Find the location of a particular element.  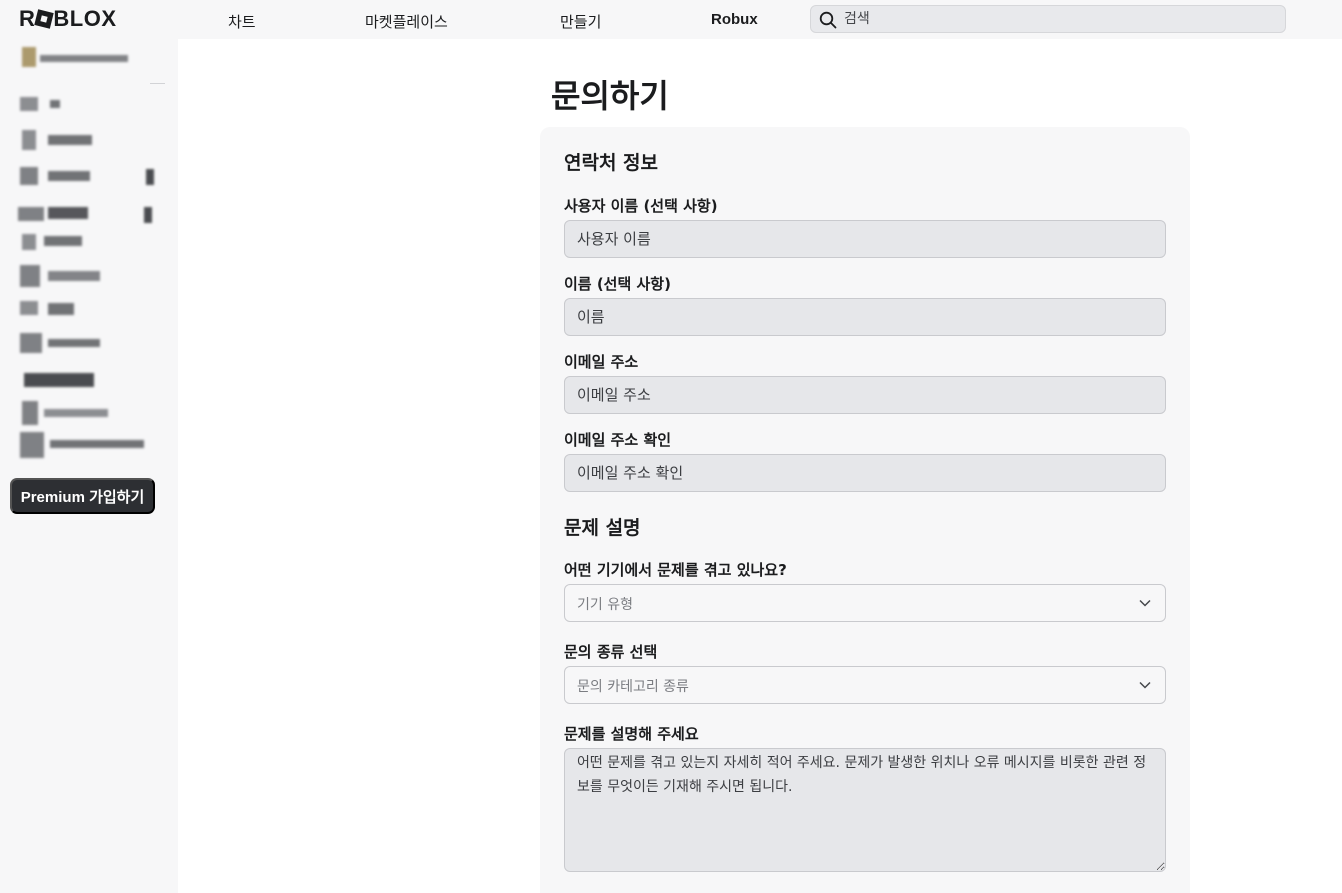

email-input is located at coordinates (865, 395).